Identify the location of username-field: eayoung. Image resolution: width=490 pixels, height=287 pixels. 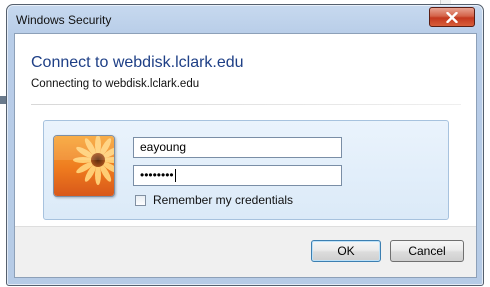
(237, 147).